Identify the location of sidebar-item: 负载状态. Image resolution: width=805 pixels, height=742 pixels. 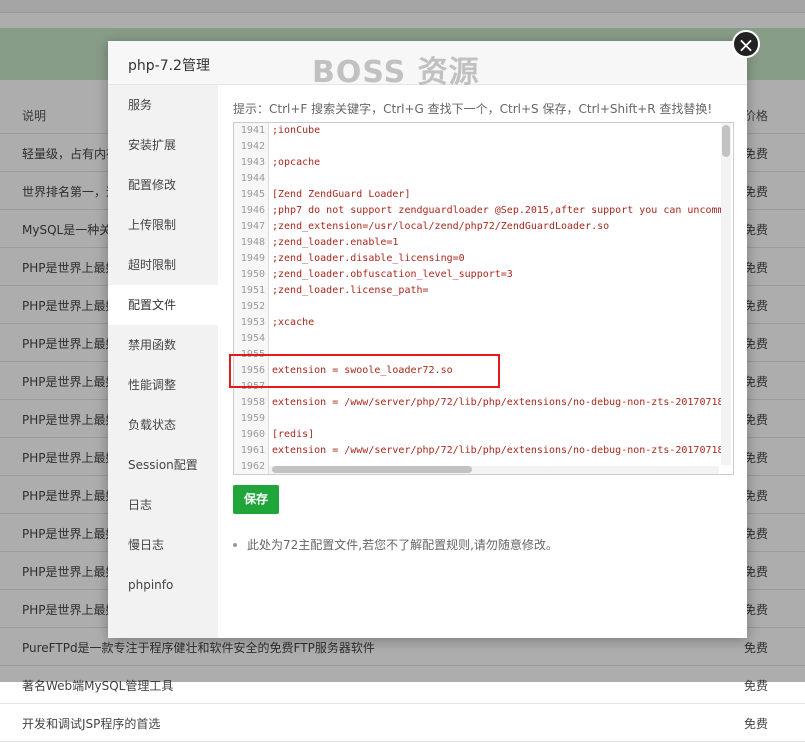
(163, 425).